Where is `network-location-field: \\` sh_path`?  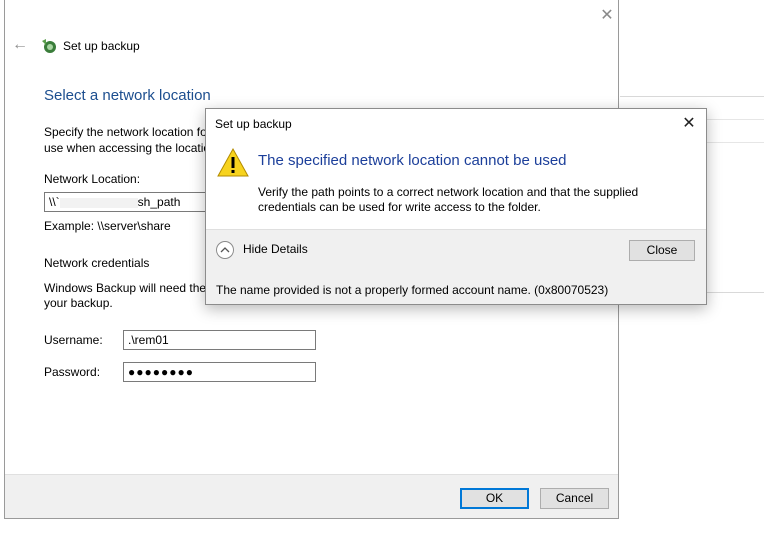 network-location-field: \\` sh_path is located at coordinates (129, 202).